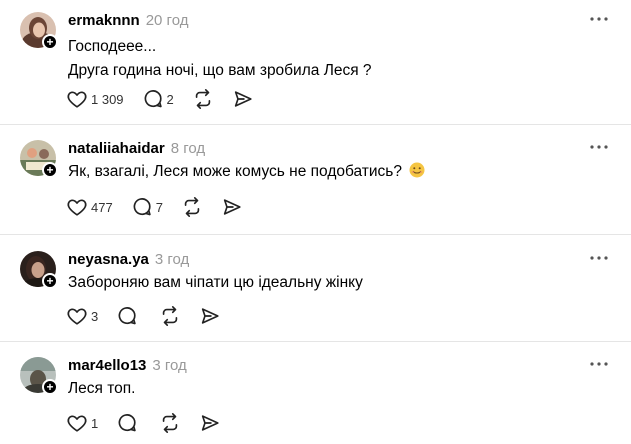 This screenshot has height=444, width=631. What do you see at coordinates (152, 316) in the screenshot?
I see `action-bar: 3` at bounding box center [152, 316].